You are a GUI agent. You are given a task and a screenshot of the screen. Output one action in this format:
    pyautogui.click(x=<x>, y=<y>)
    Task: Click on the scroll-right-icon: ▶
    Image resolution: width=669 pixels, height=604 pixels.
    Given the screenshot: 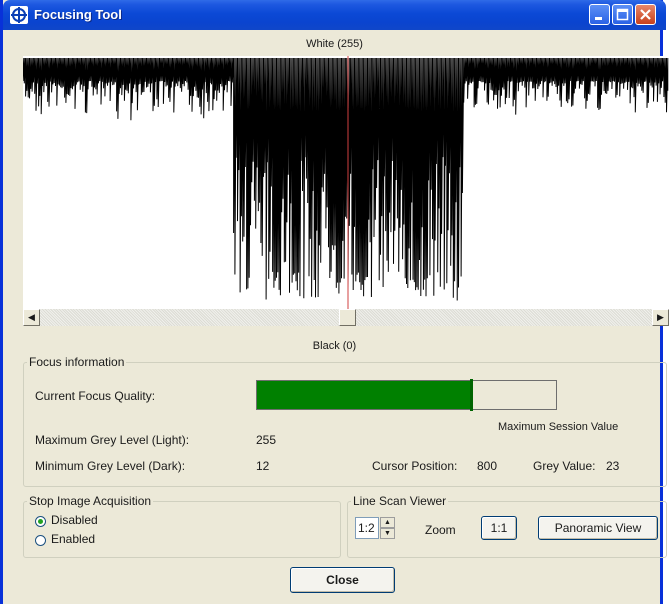 What is the action you would take?
    pyautogui.click(x=660, y=317)
    